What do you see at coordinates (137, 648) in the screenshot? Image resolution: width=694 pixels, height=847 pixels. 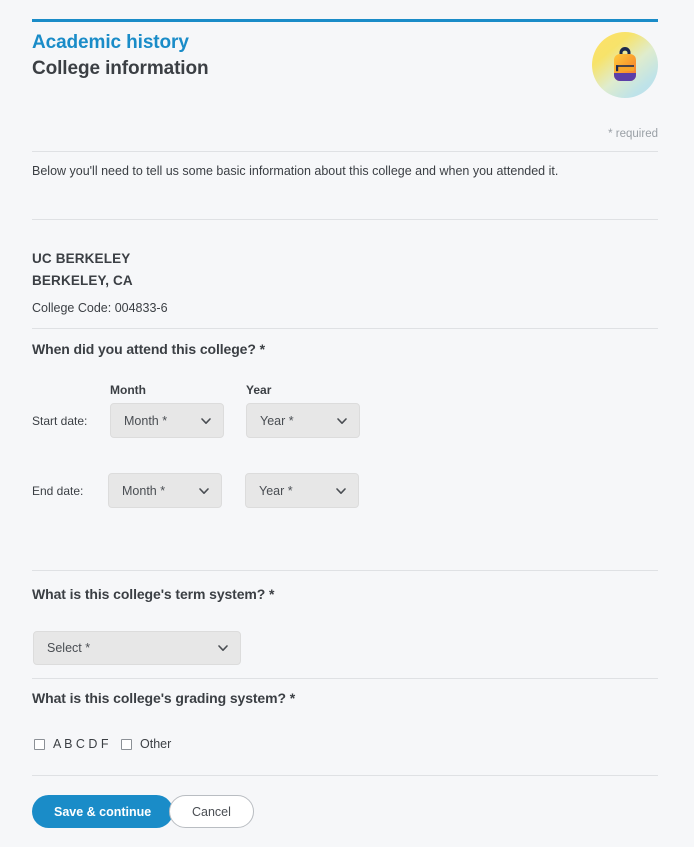 I see `term-system-select: Select *` at bounding box center [137, 648].